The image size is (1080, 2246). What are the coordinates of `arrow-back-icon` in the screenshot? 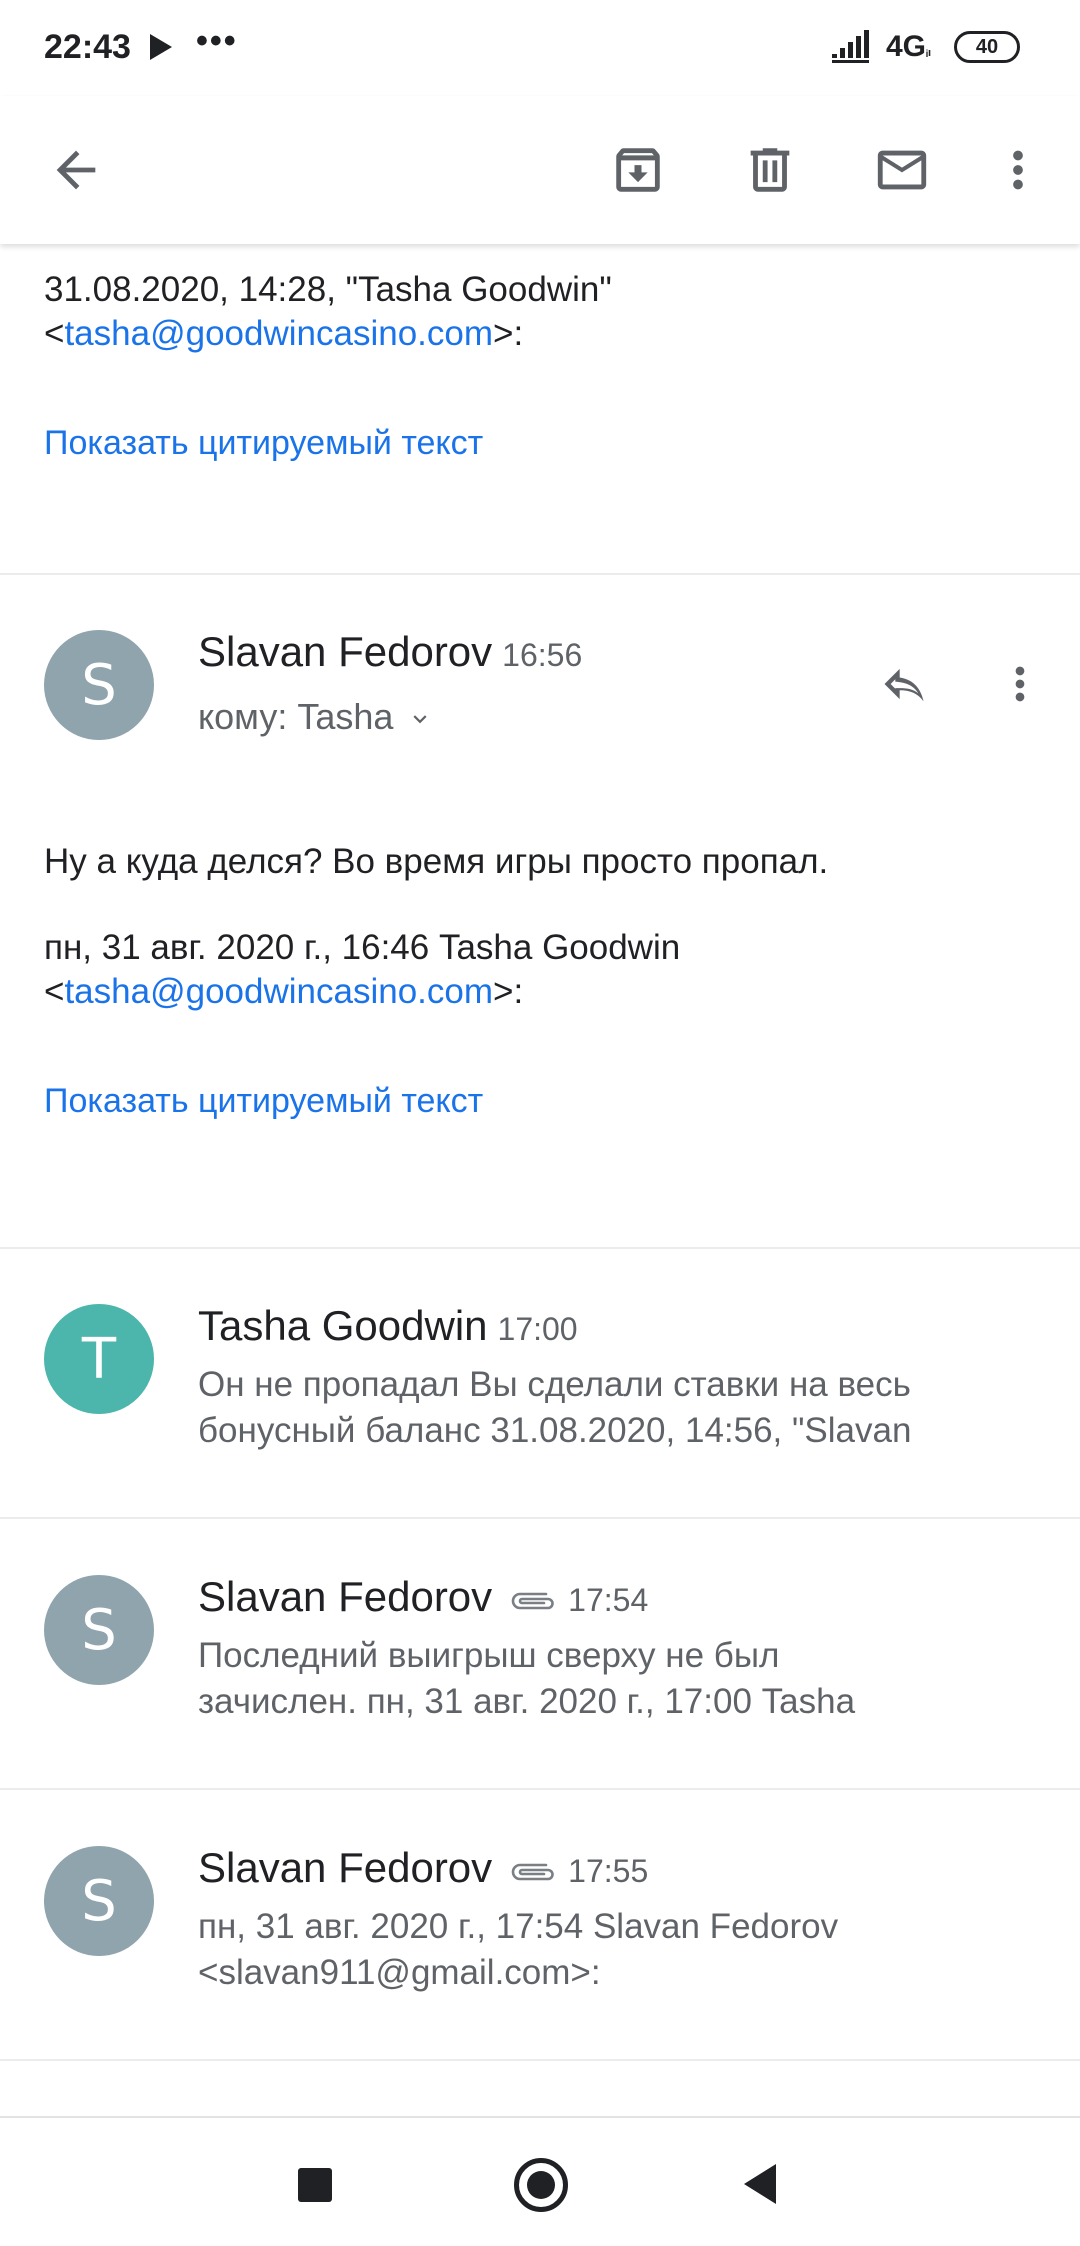 It's located at (76, 170).